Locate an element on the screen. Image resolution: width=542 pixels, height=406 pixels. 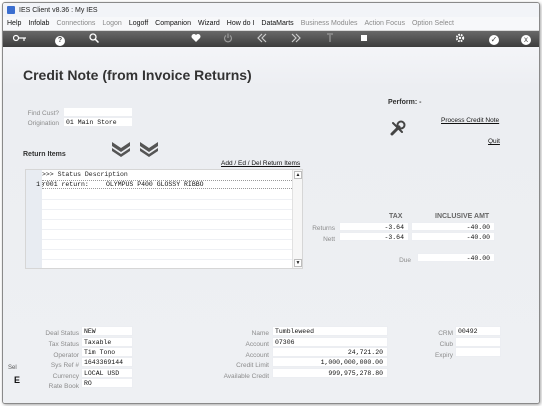
available-credit-label: Available Credit is located at coordinates (246, 376).